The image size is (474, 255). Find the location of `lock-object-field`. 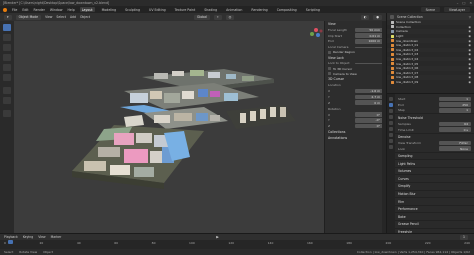

lock-object-field is located at coordinates (369, 63).